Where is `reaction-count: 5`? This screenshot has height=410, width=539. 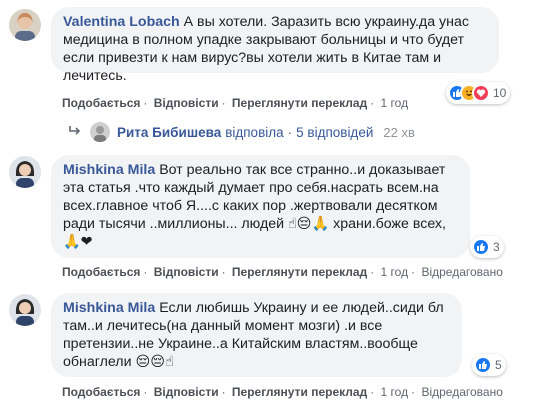
reaction-count: 5 is located at coordinates (498, 365).